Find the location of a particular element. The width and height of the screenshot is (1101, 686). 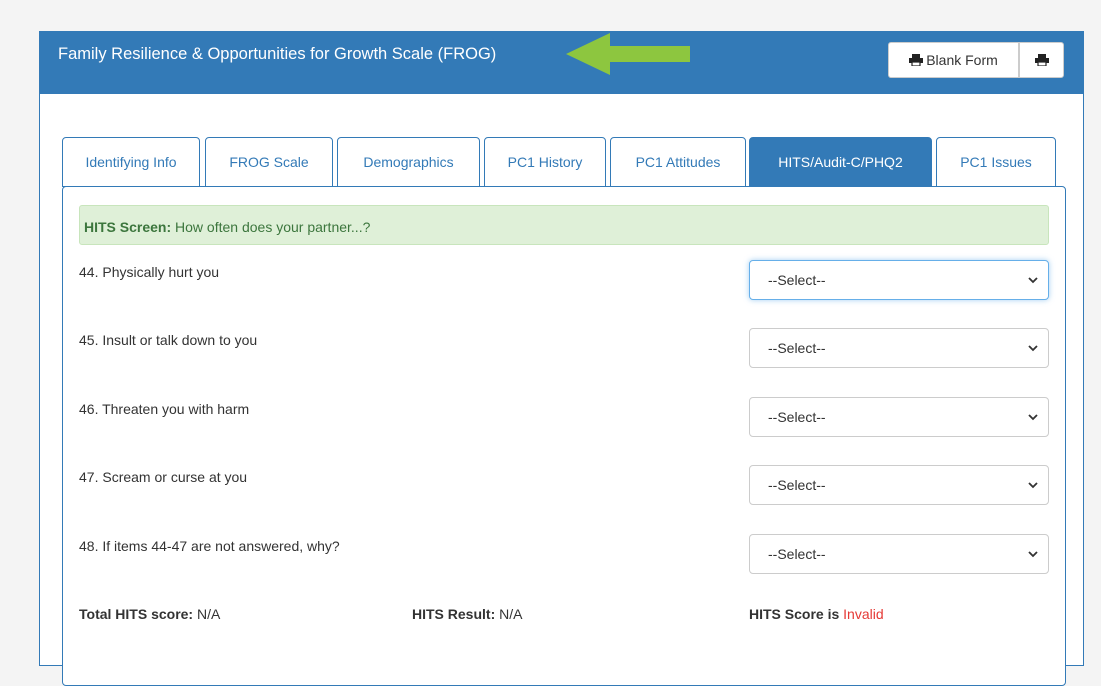

tab-label: PC1 Attitudes is located at coordinates (678, 162).